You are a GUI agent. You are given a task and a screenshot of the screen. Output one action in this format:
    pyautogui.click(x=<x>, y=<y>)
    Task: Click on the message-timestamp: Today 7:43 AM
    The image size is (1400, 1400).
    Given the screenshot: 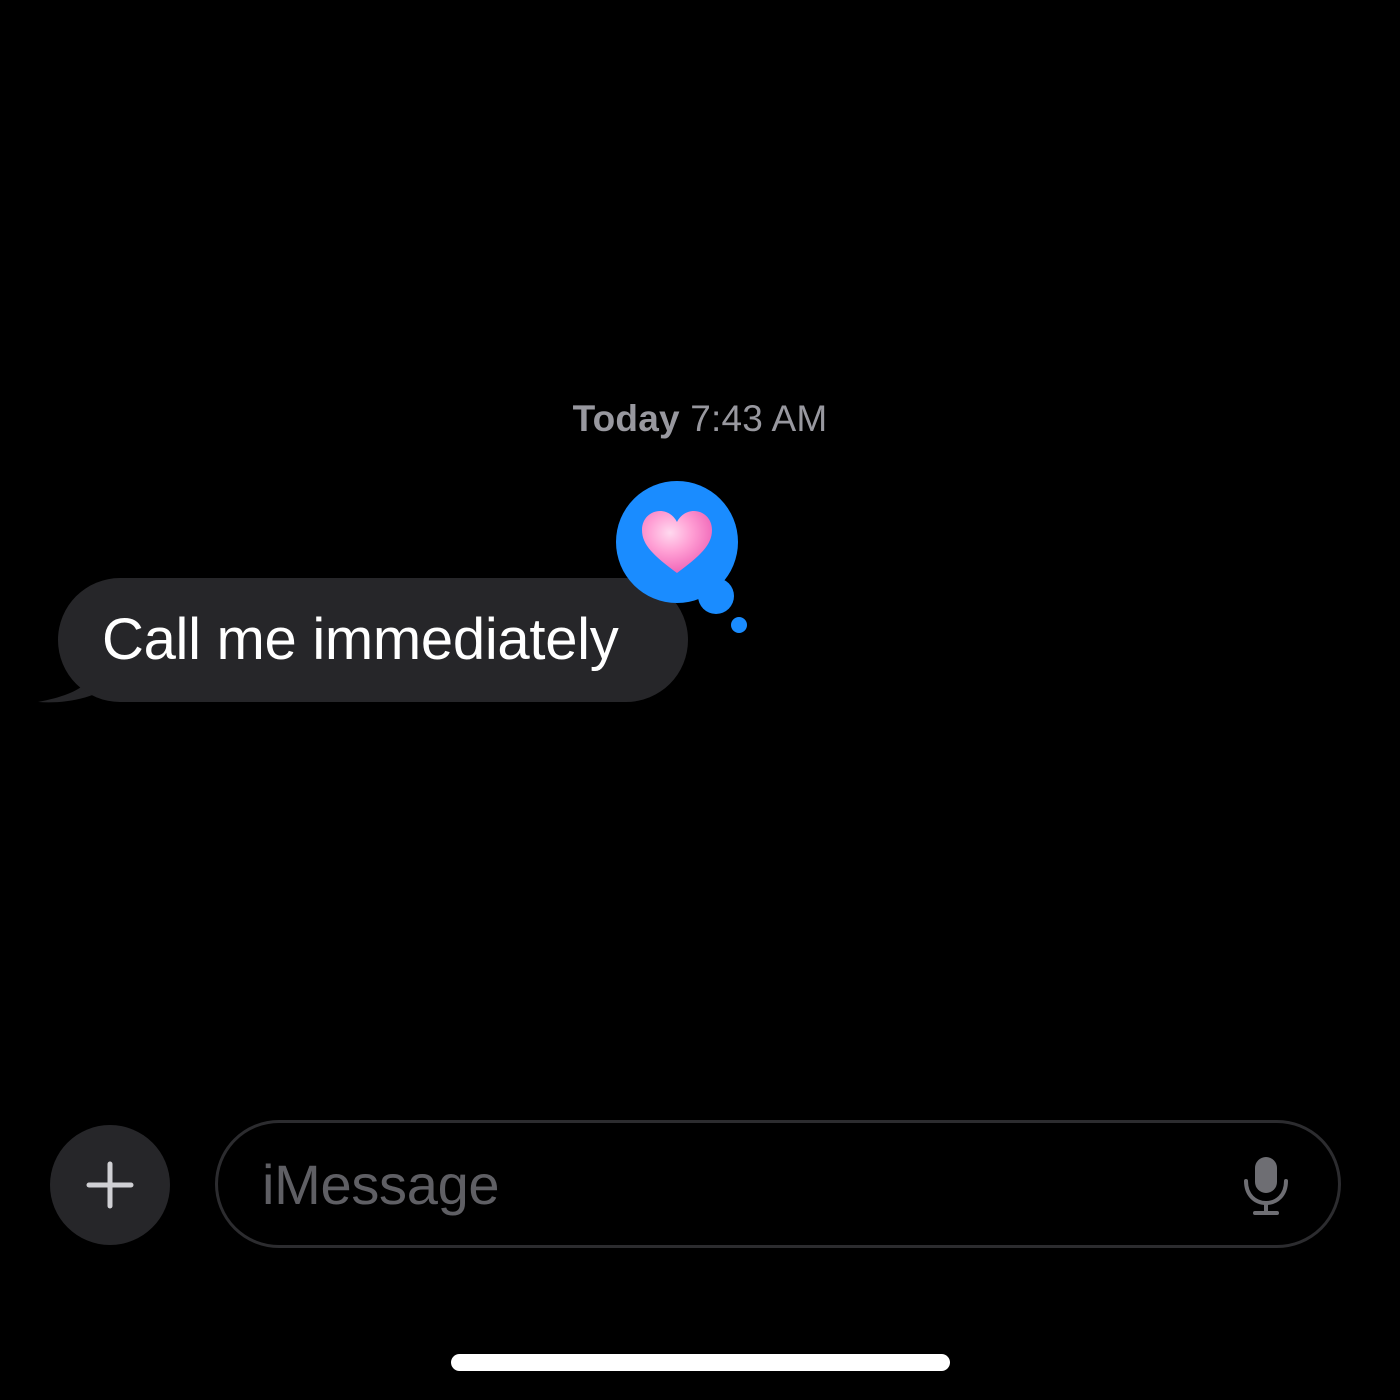 What is the action you would take?
    pyautogui.click(x=700, y=419)
    